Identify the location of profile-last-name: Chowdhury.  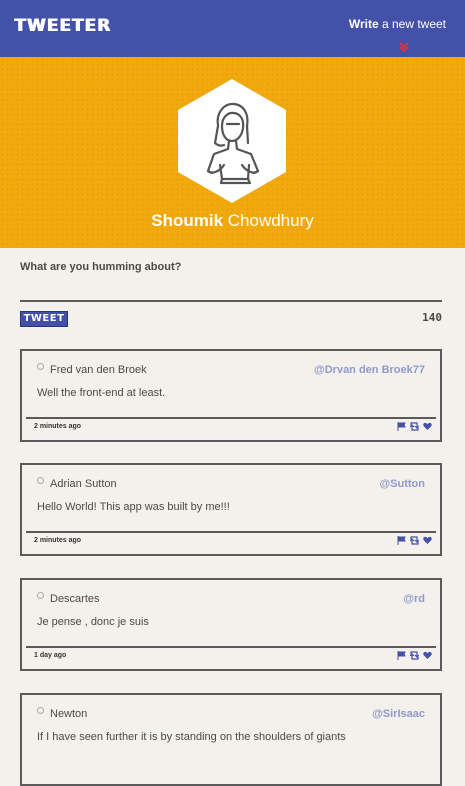
(270, 220).